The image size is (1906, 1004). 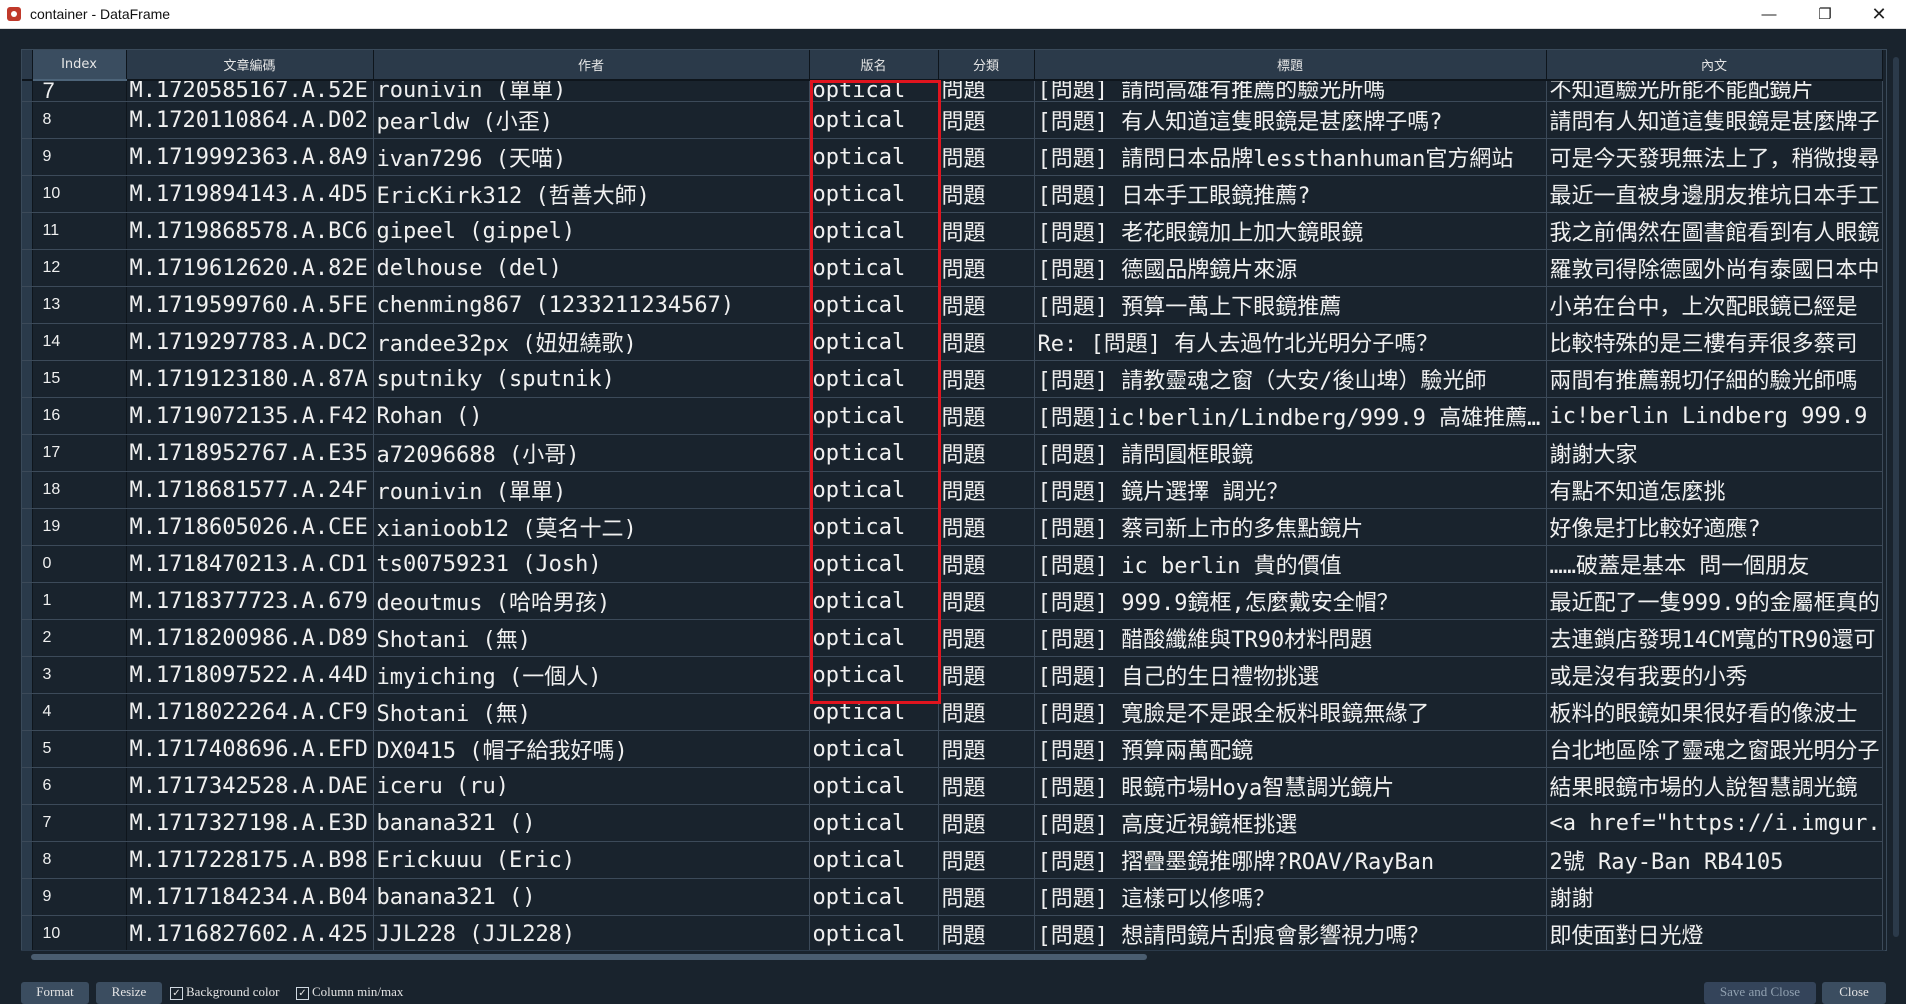 I want to click on cell-title: [問題] 想請問鏡片刮痕會影響視力嗎？, so click(x=1290, y=932).